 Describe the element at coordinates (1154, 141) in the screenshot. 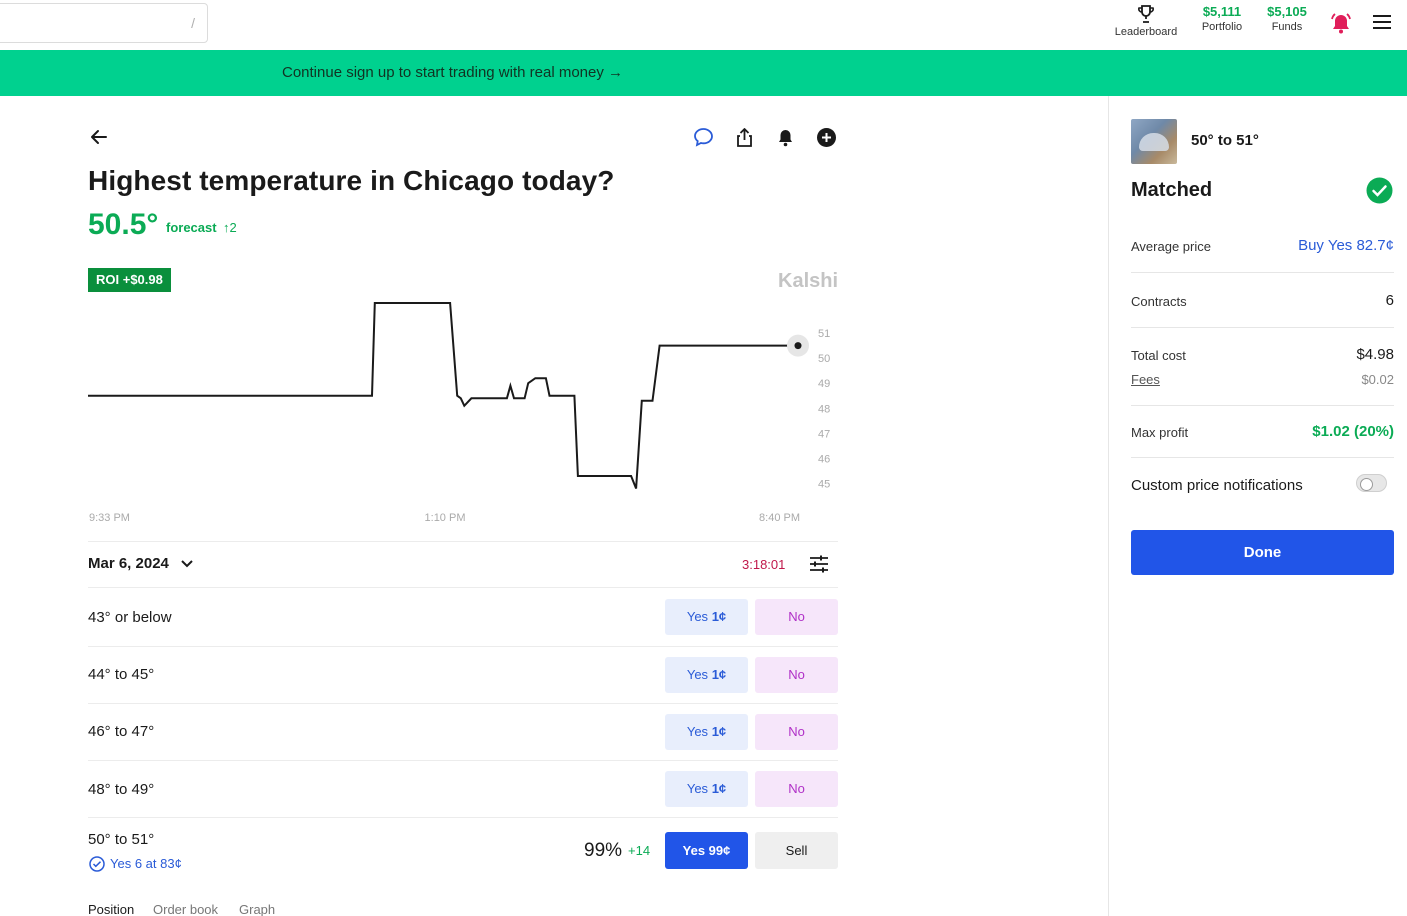

I see `market-thumbnail` at that location.